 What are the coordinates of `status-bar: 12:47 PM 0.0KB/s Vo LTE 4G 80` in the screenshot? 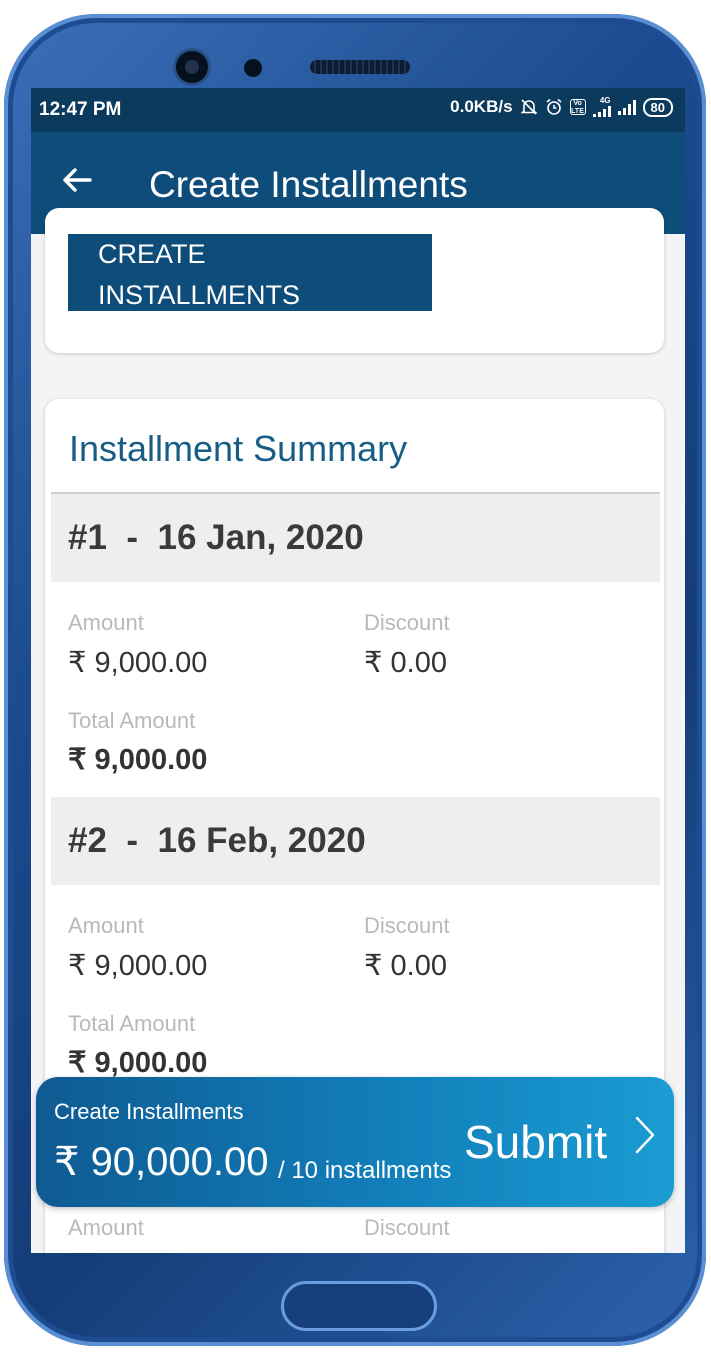 It's located at (358, 110).